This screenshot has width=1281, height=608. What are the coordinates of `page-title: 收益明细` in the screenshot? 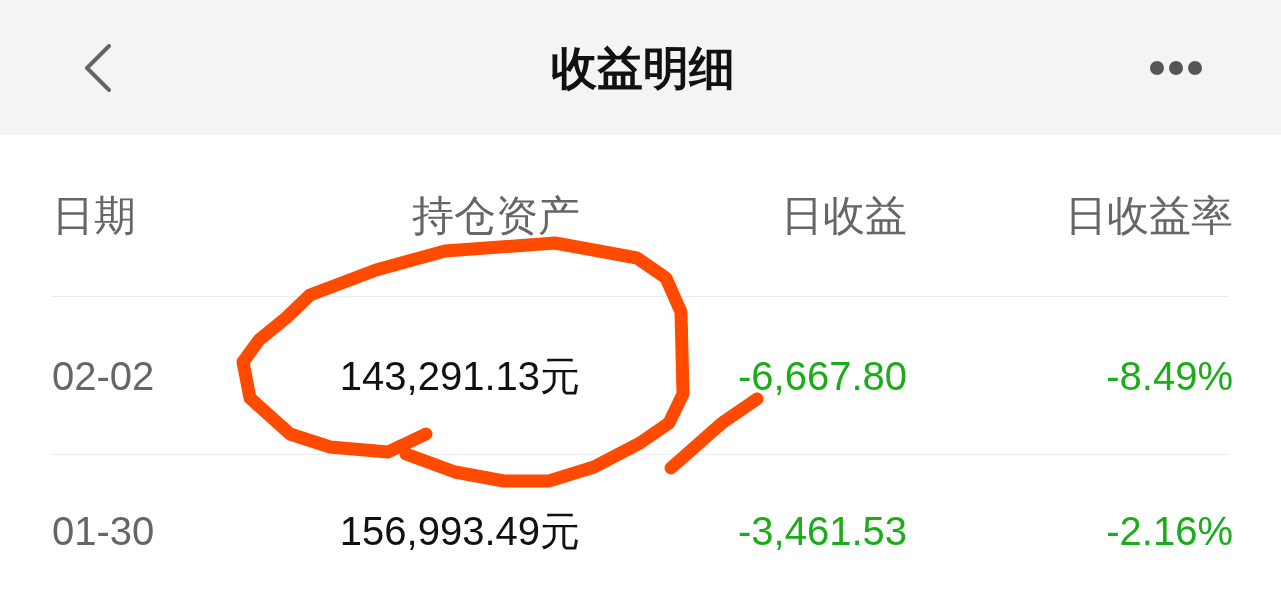 It's located at (643, 67).